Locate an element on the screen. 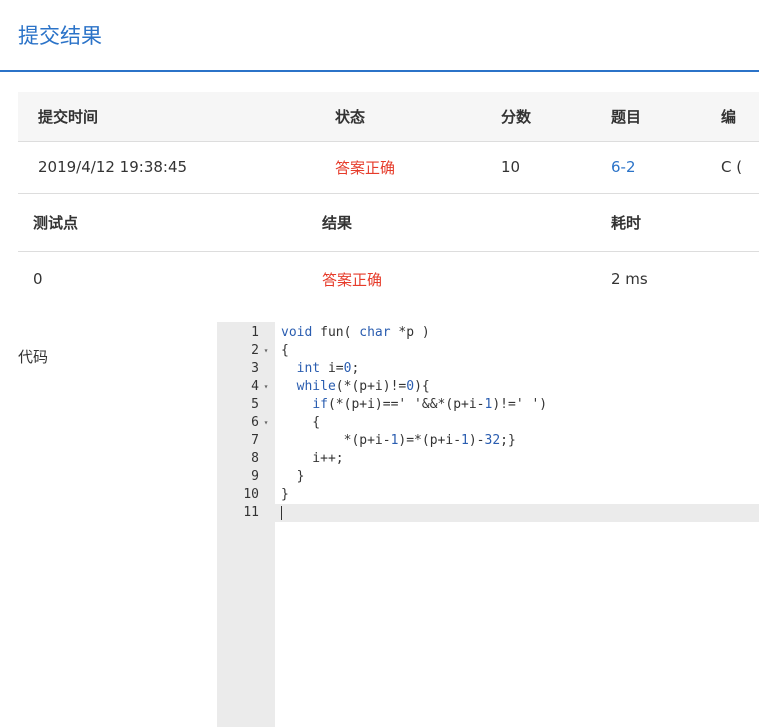 Image resolution: width=759 pixels, height=727 pixels. code-text: i++; is located at coordinates (312, 458).